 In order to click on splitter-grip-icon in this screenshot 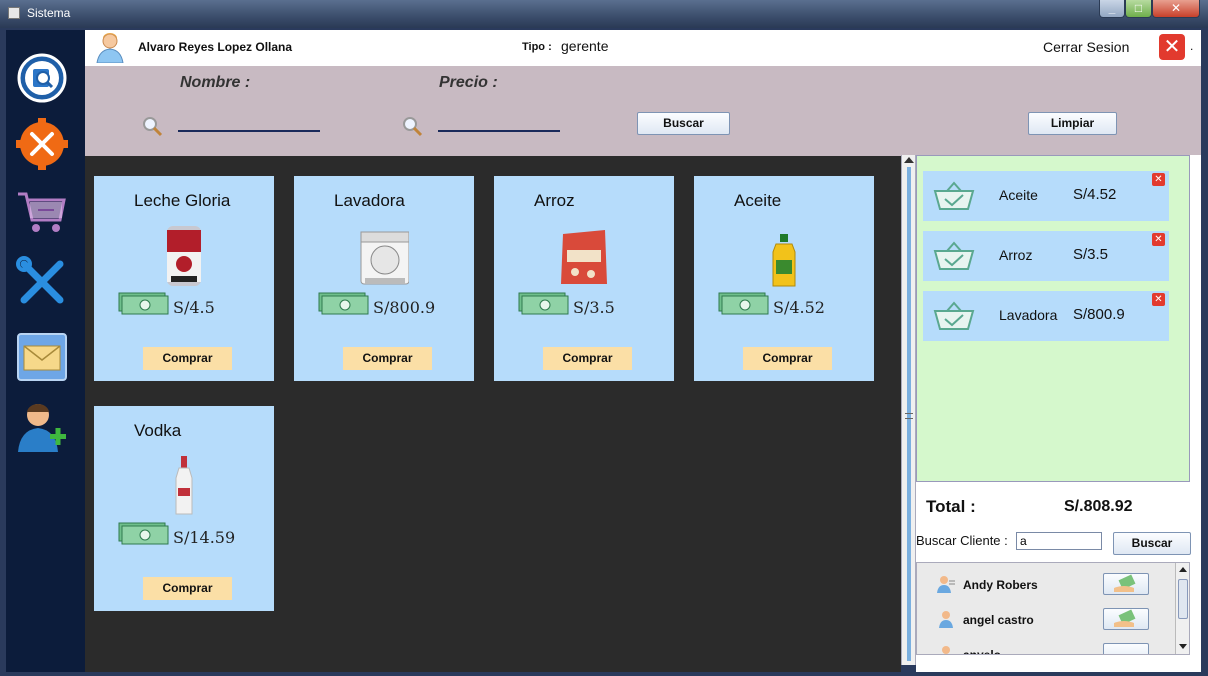, I will do `click(909, 416)`.